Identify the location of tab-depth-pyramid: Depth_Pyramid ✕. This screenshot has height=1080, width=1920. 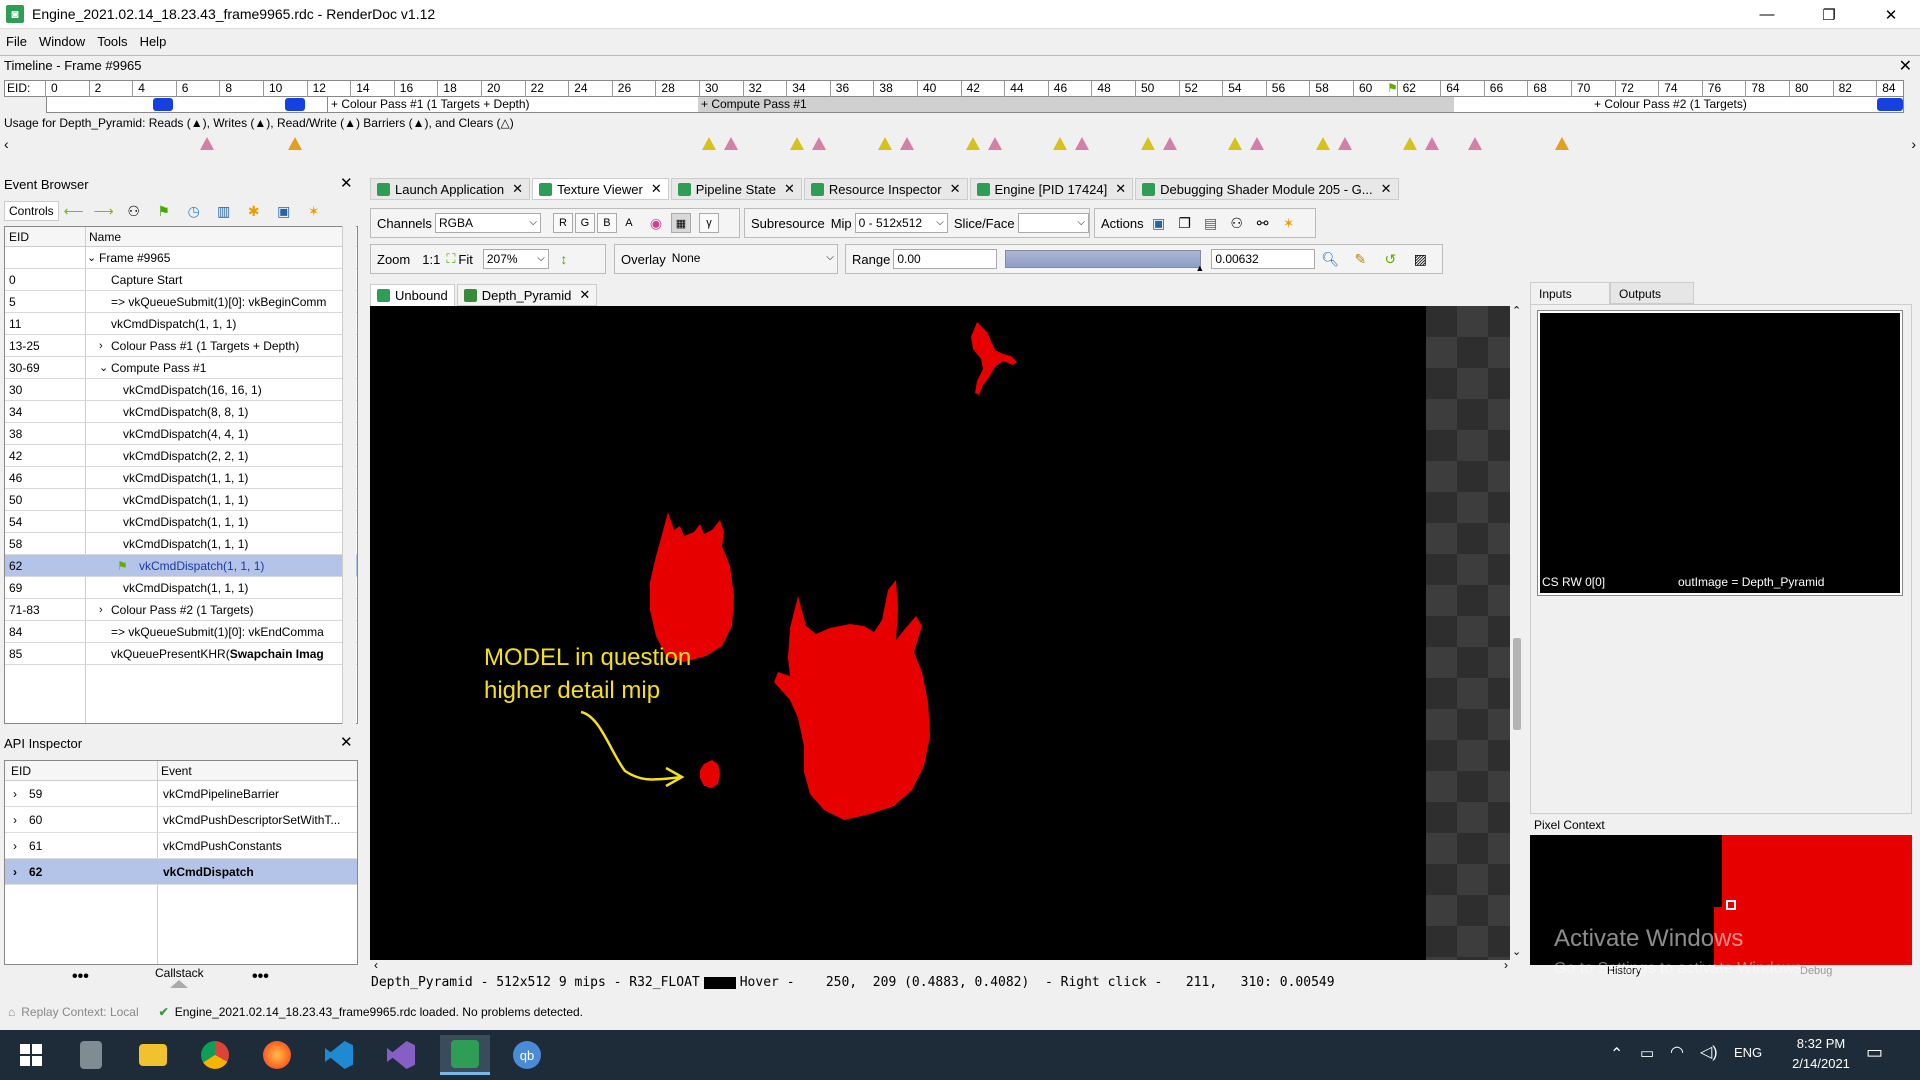
(527, 295).